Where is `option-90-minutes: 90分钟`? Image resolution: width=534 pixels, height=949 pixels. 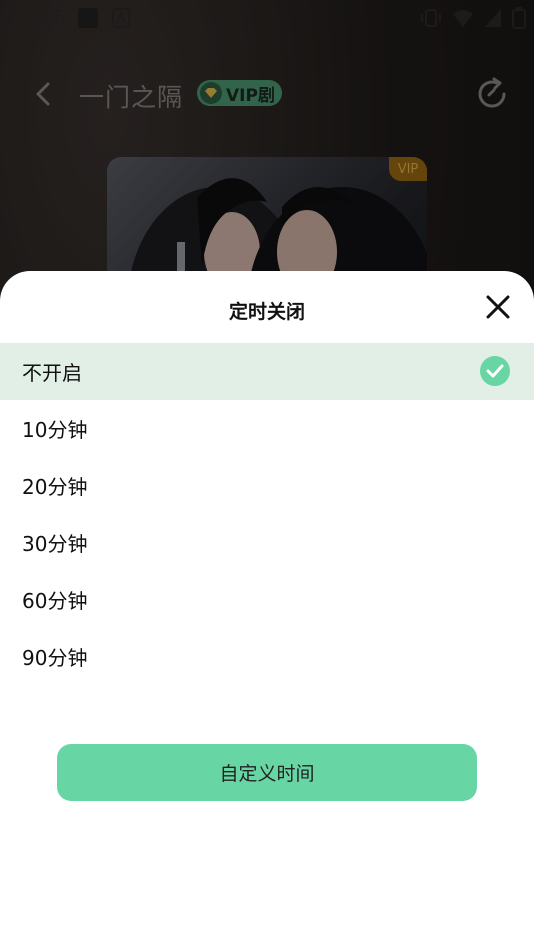
option-90-minutes: 90分钟 is located at coordinates (267, 656).